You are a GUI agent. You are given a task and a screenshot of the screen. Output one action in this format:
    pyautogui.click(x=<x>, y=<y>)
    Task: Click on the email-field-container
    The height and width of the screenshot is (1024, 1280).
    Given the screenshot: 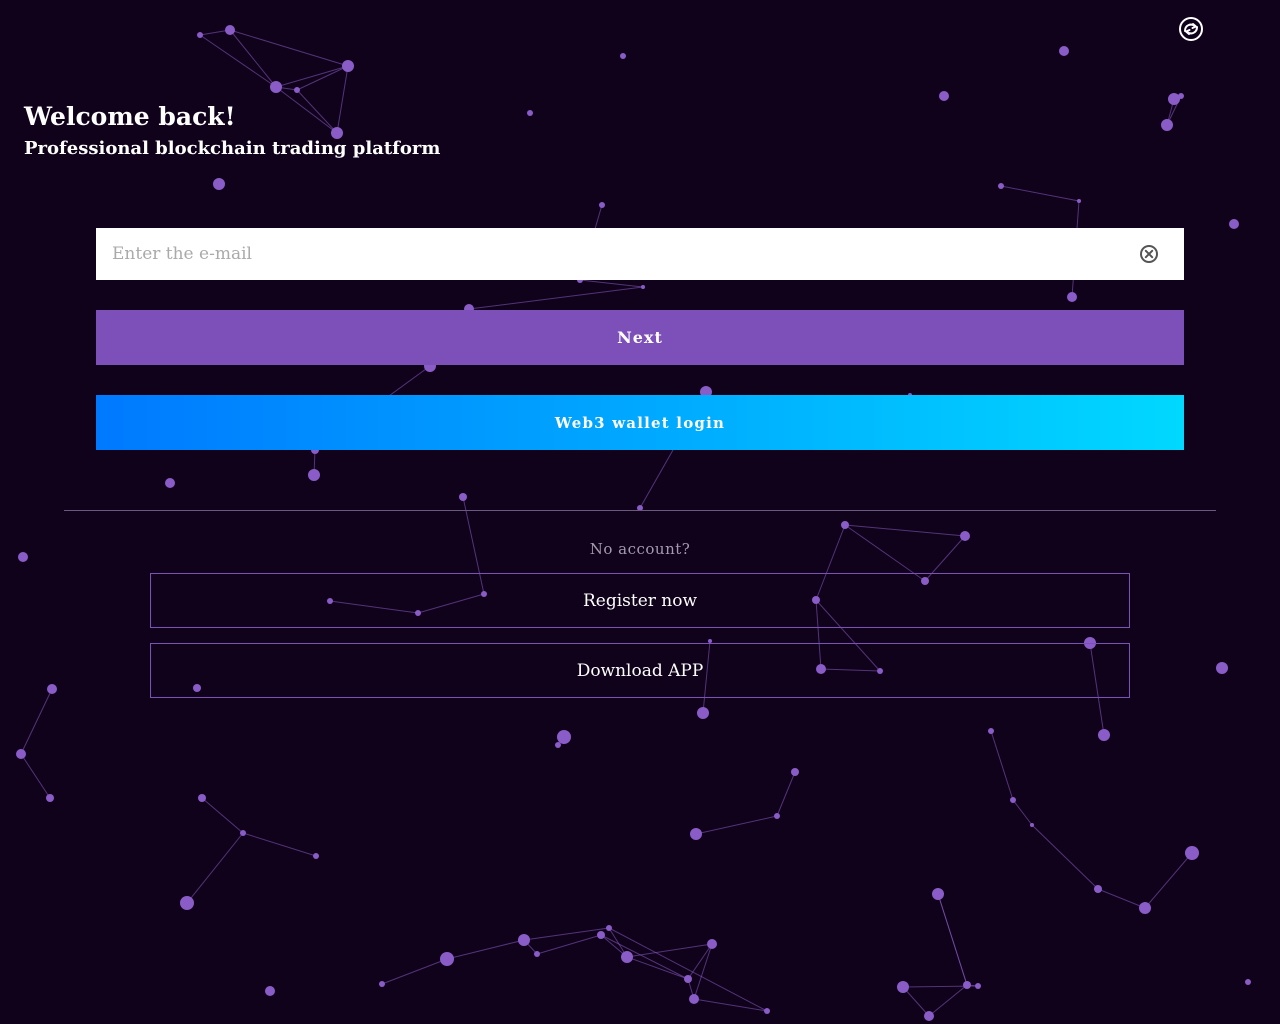 What is the action you would take?
    pyautogui.click(x=640, y=254)
    